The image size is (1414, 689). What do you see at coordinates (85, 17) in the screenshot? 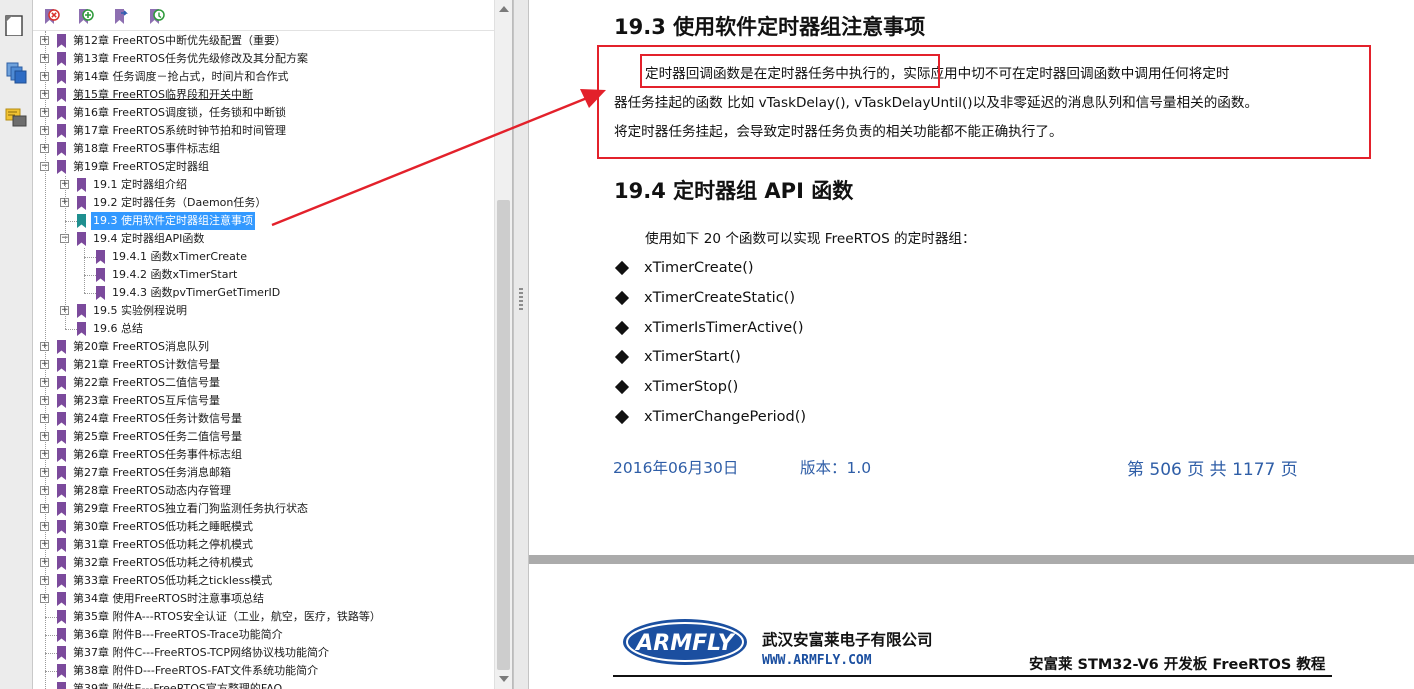
I see `new-bookmark-icon` at bounding box center [85, 17].